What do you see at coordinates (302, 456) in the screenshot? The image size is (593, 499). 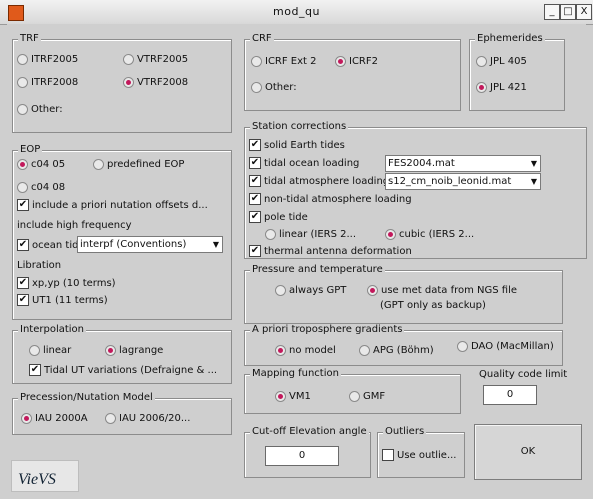 I see `cutoff-elevation-input: 0` at bounding box center [302, 456].